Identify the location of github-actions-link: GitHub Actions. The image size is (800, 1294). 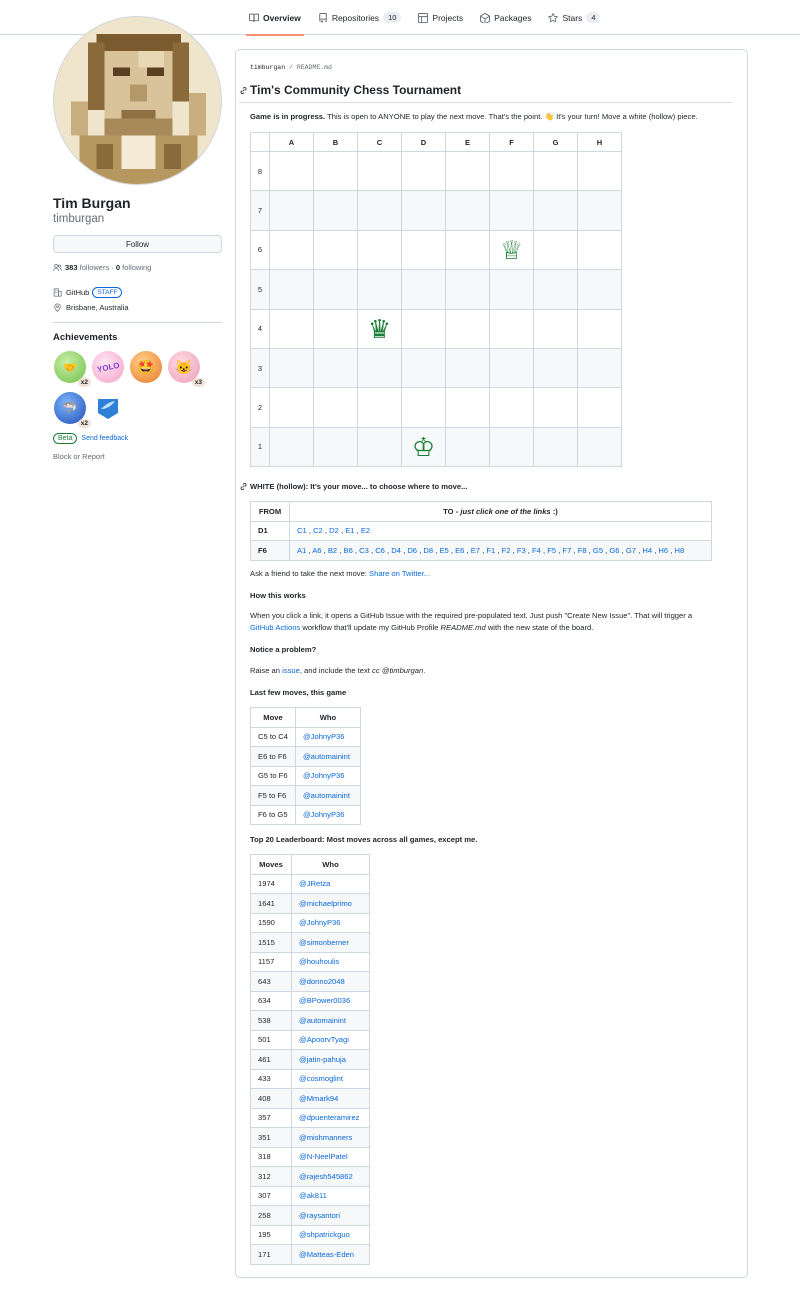
(275, 627).